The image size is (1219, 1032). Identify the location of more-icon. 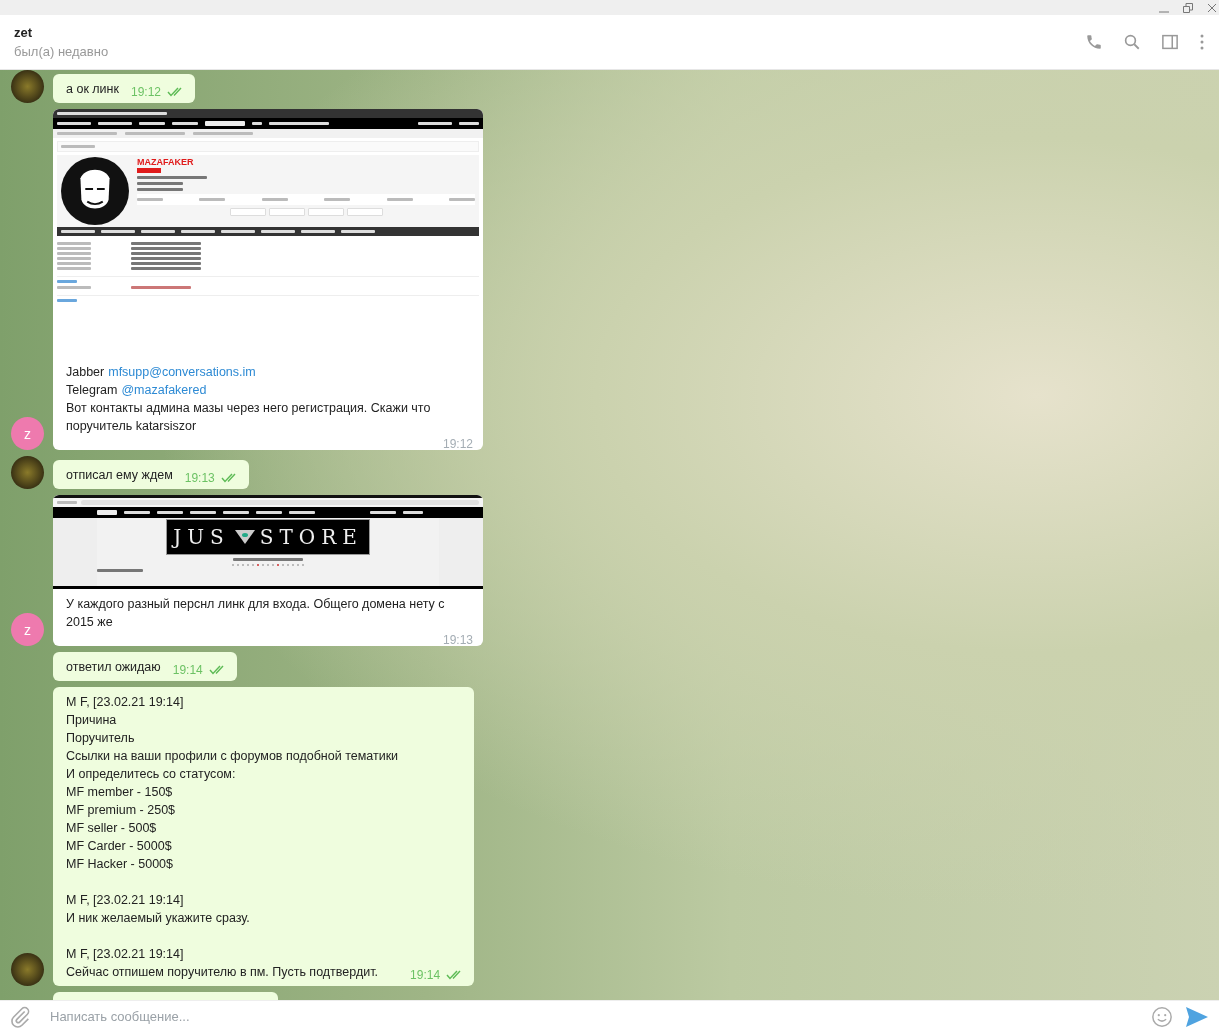
(1202, 42).